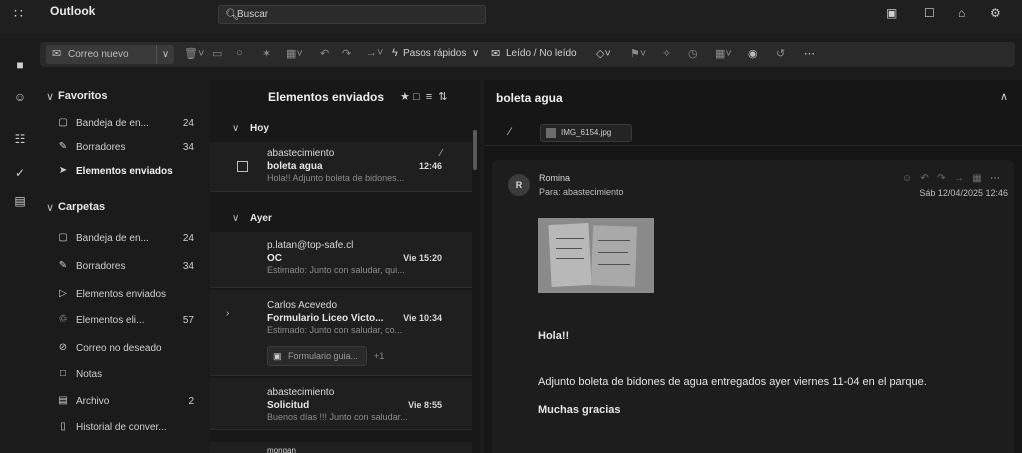  Describe the element at coordinates (379, 356) in the screenshot. I see `attachment-more: +1` at that location.